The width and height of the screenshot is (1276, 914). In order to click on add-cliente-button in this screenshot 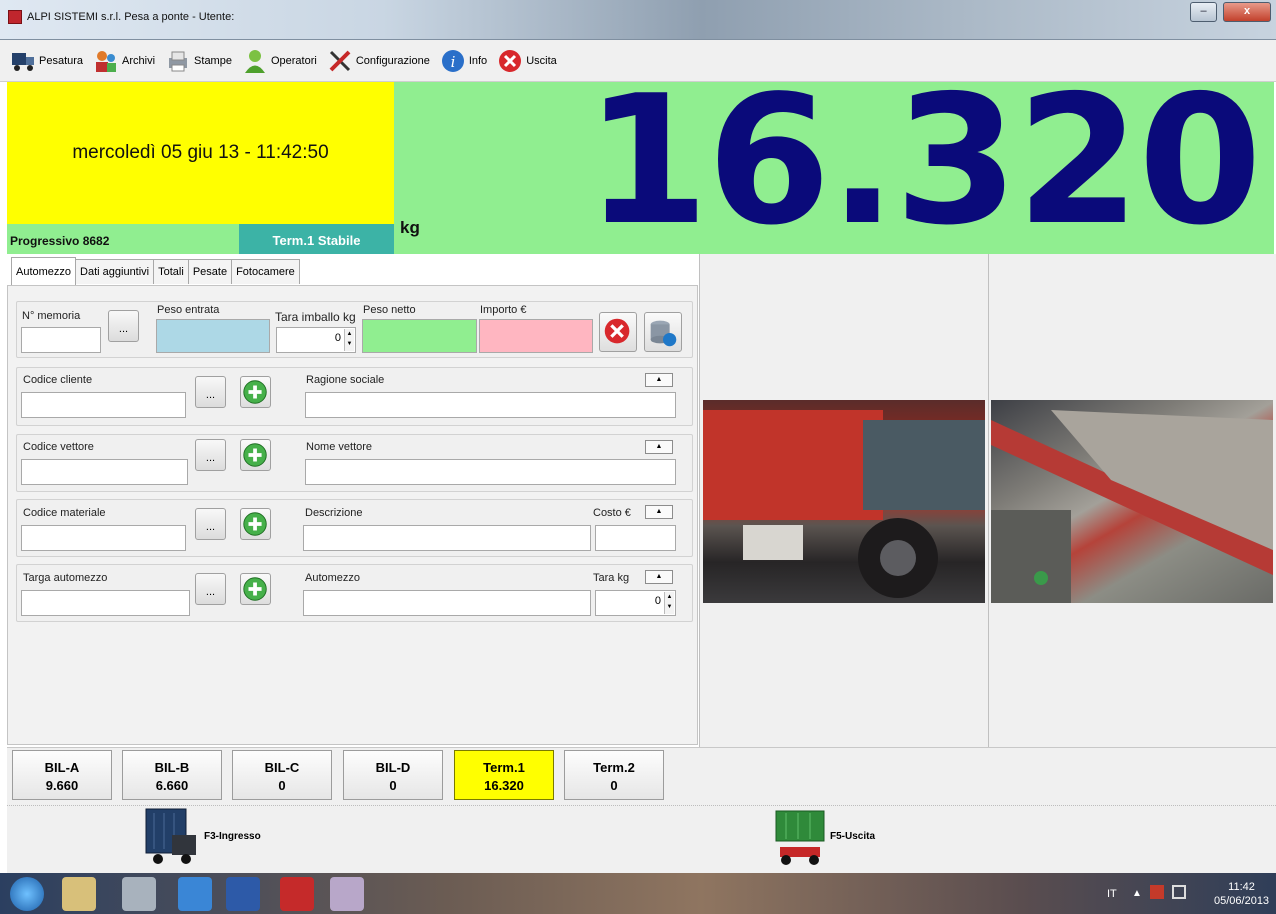, I will do `click(255, 392)`.